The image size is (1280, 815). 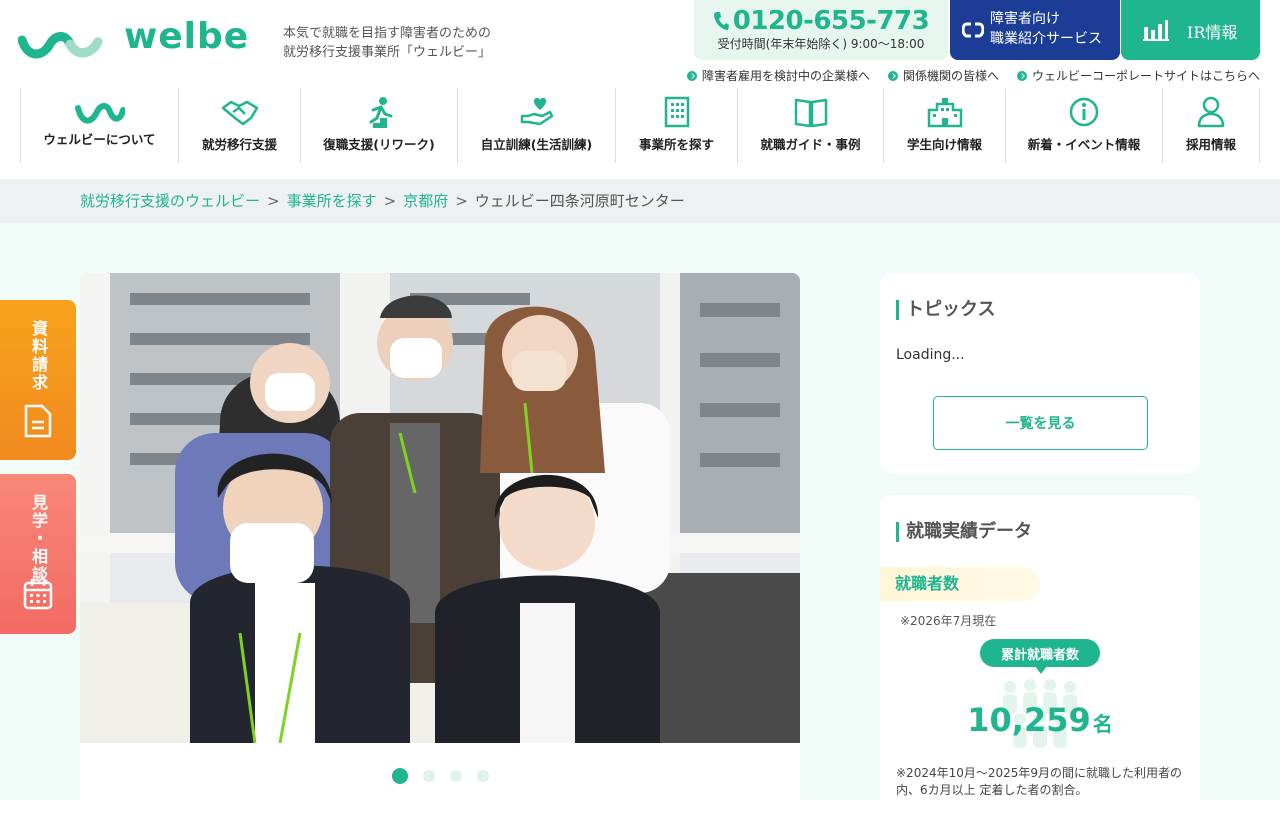 I want to click on nav-label: 採用情報, so click(x=1210, y=144).